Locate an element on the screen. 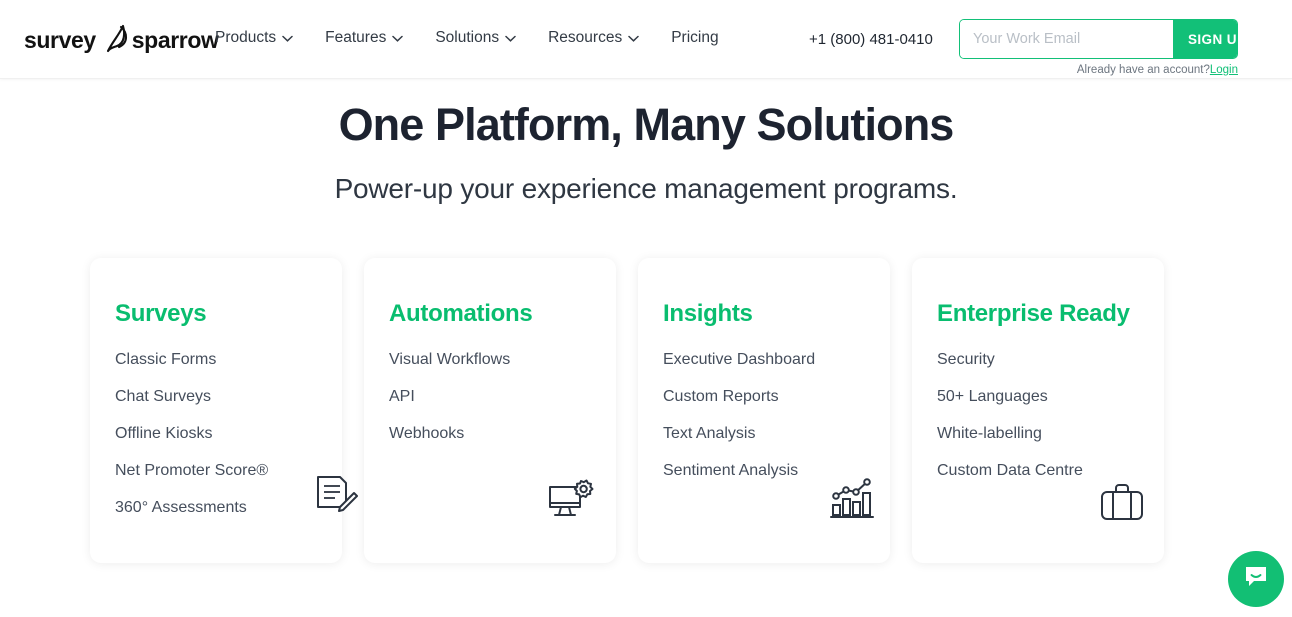  card-item-list: Visual Workflows API Webhooks is located at coordinates (502, 397).